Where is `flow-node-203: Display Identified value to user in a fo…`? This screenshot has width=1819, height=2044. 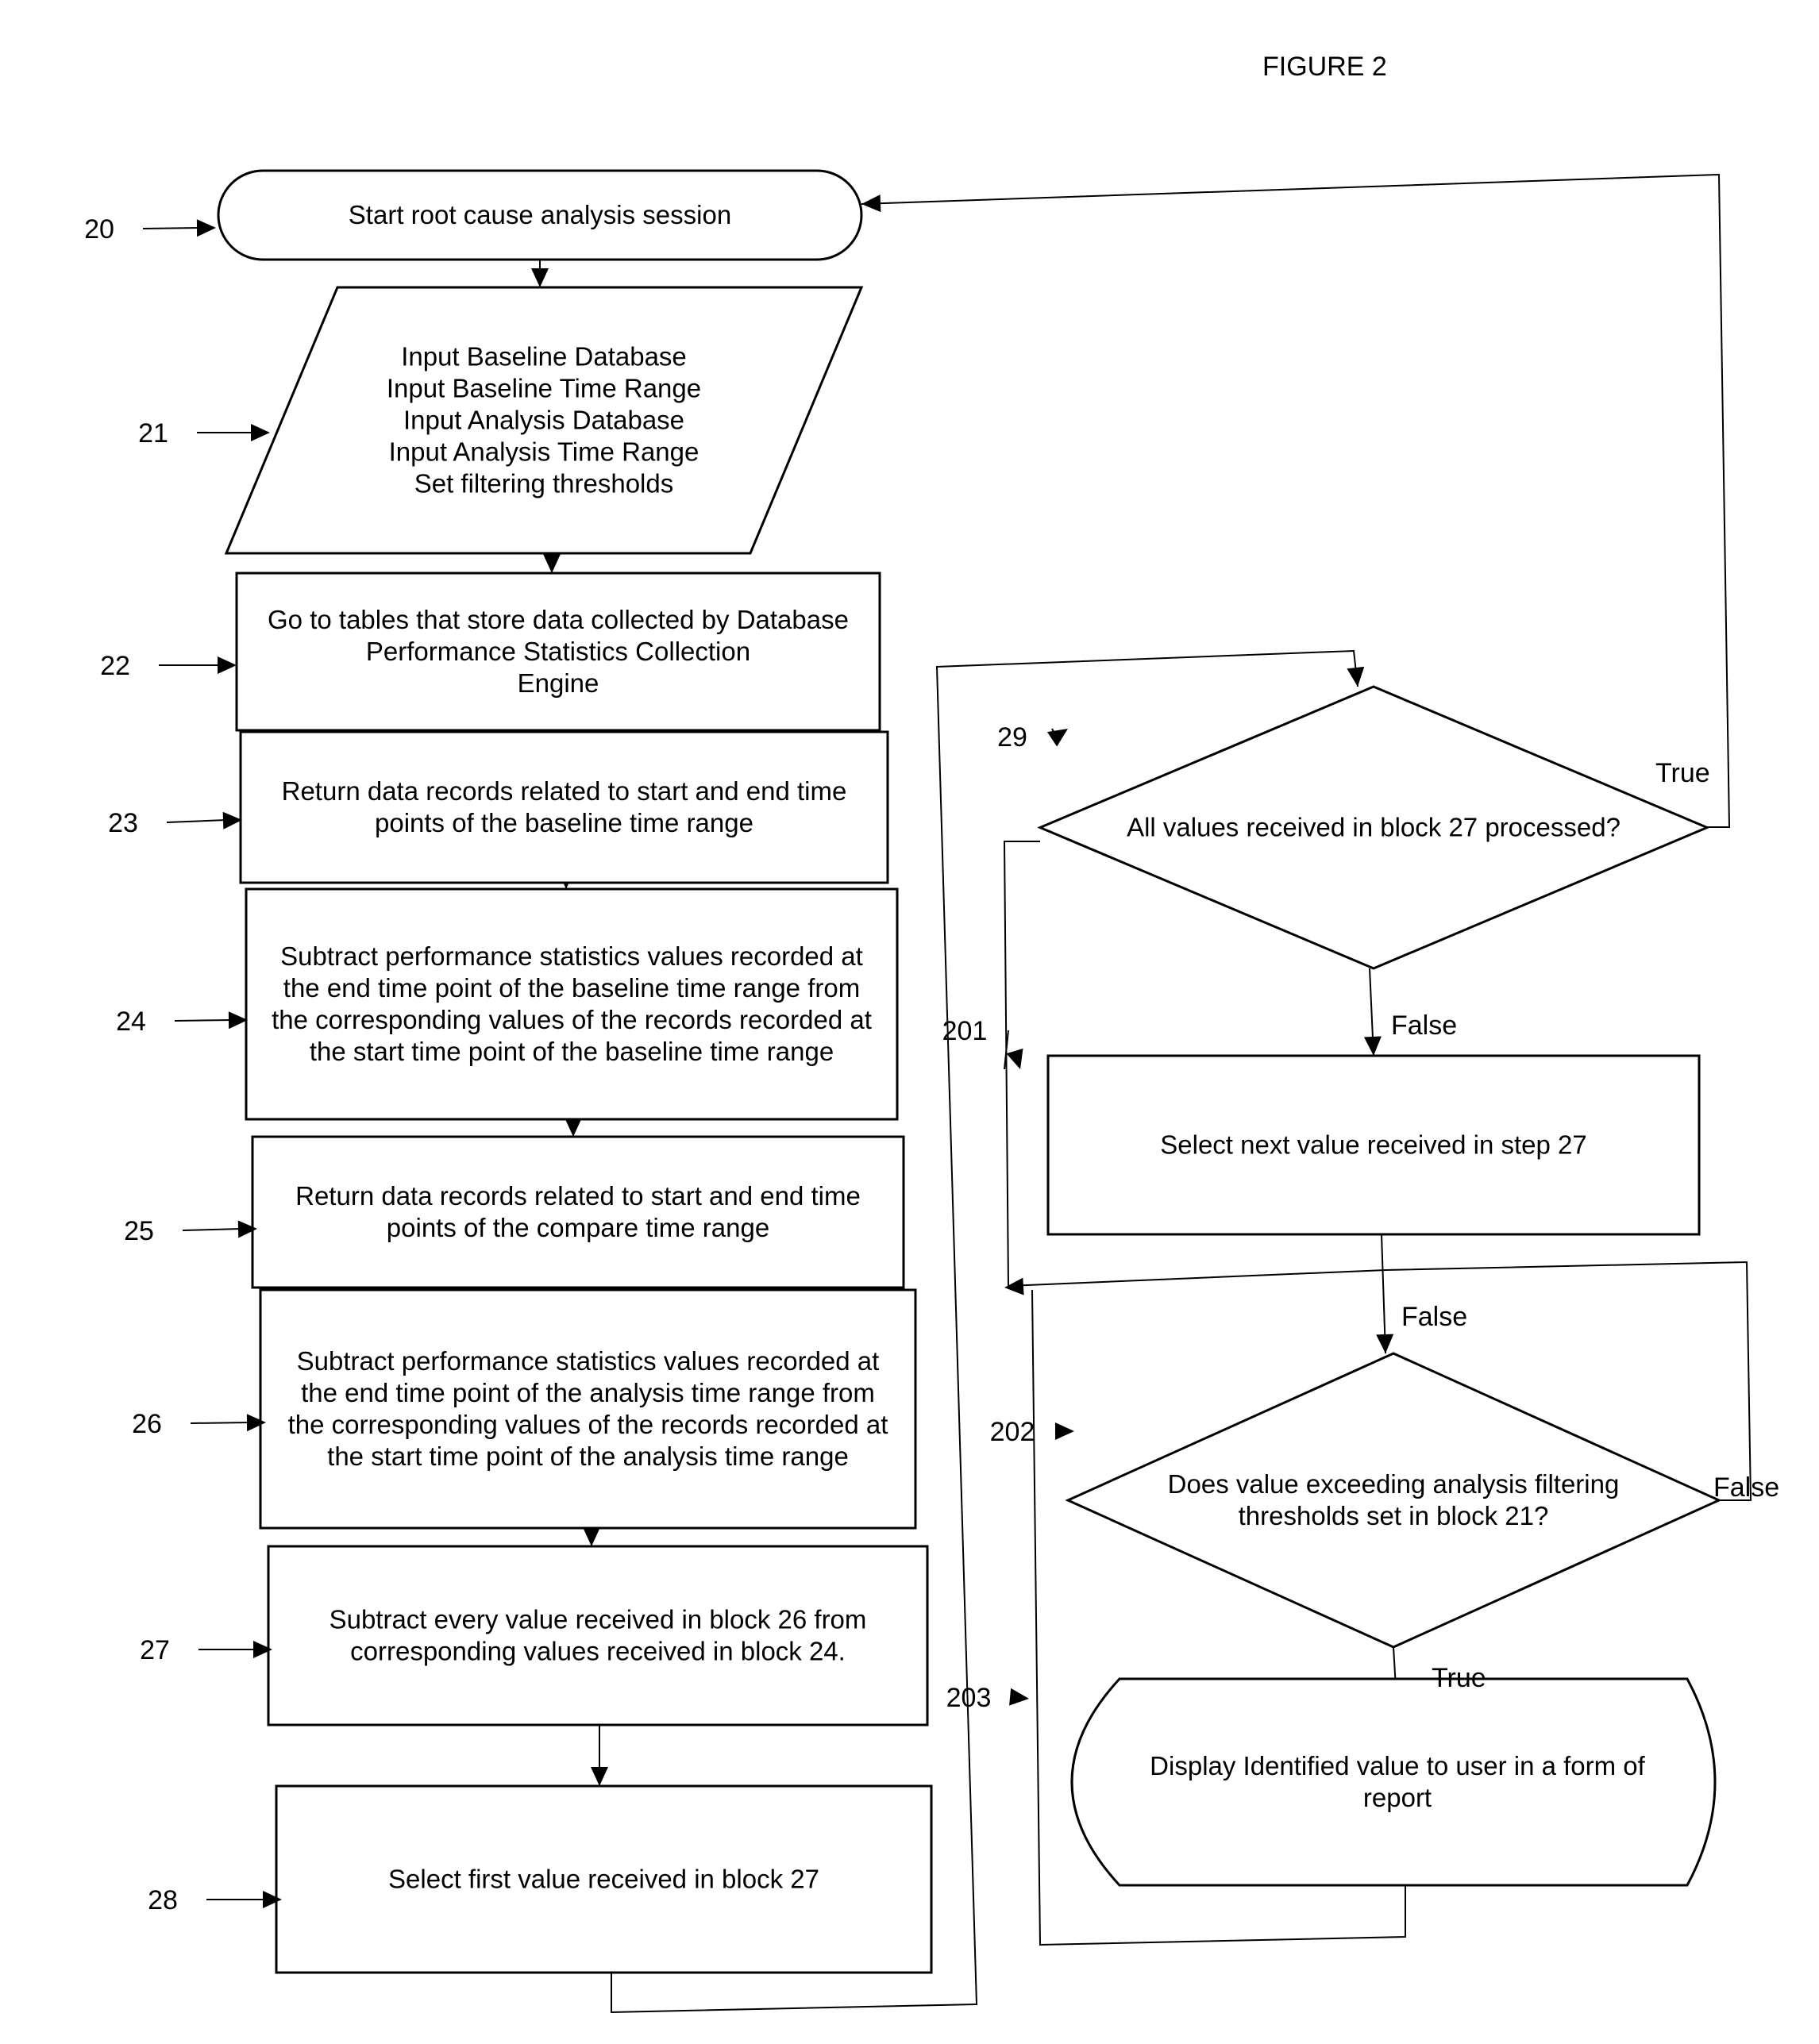 flow-node-203: Display Identified value to user in a fo… is located at coordinates (1393, 1782).